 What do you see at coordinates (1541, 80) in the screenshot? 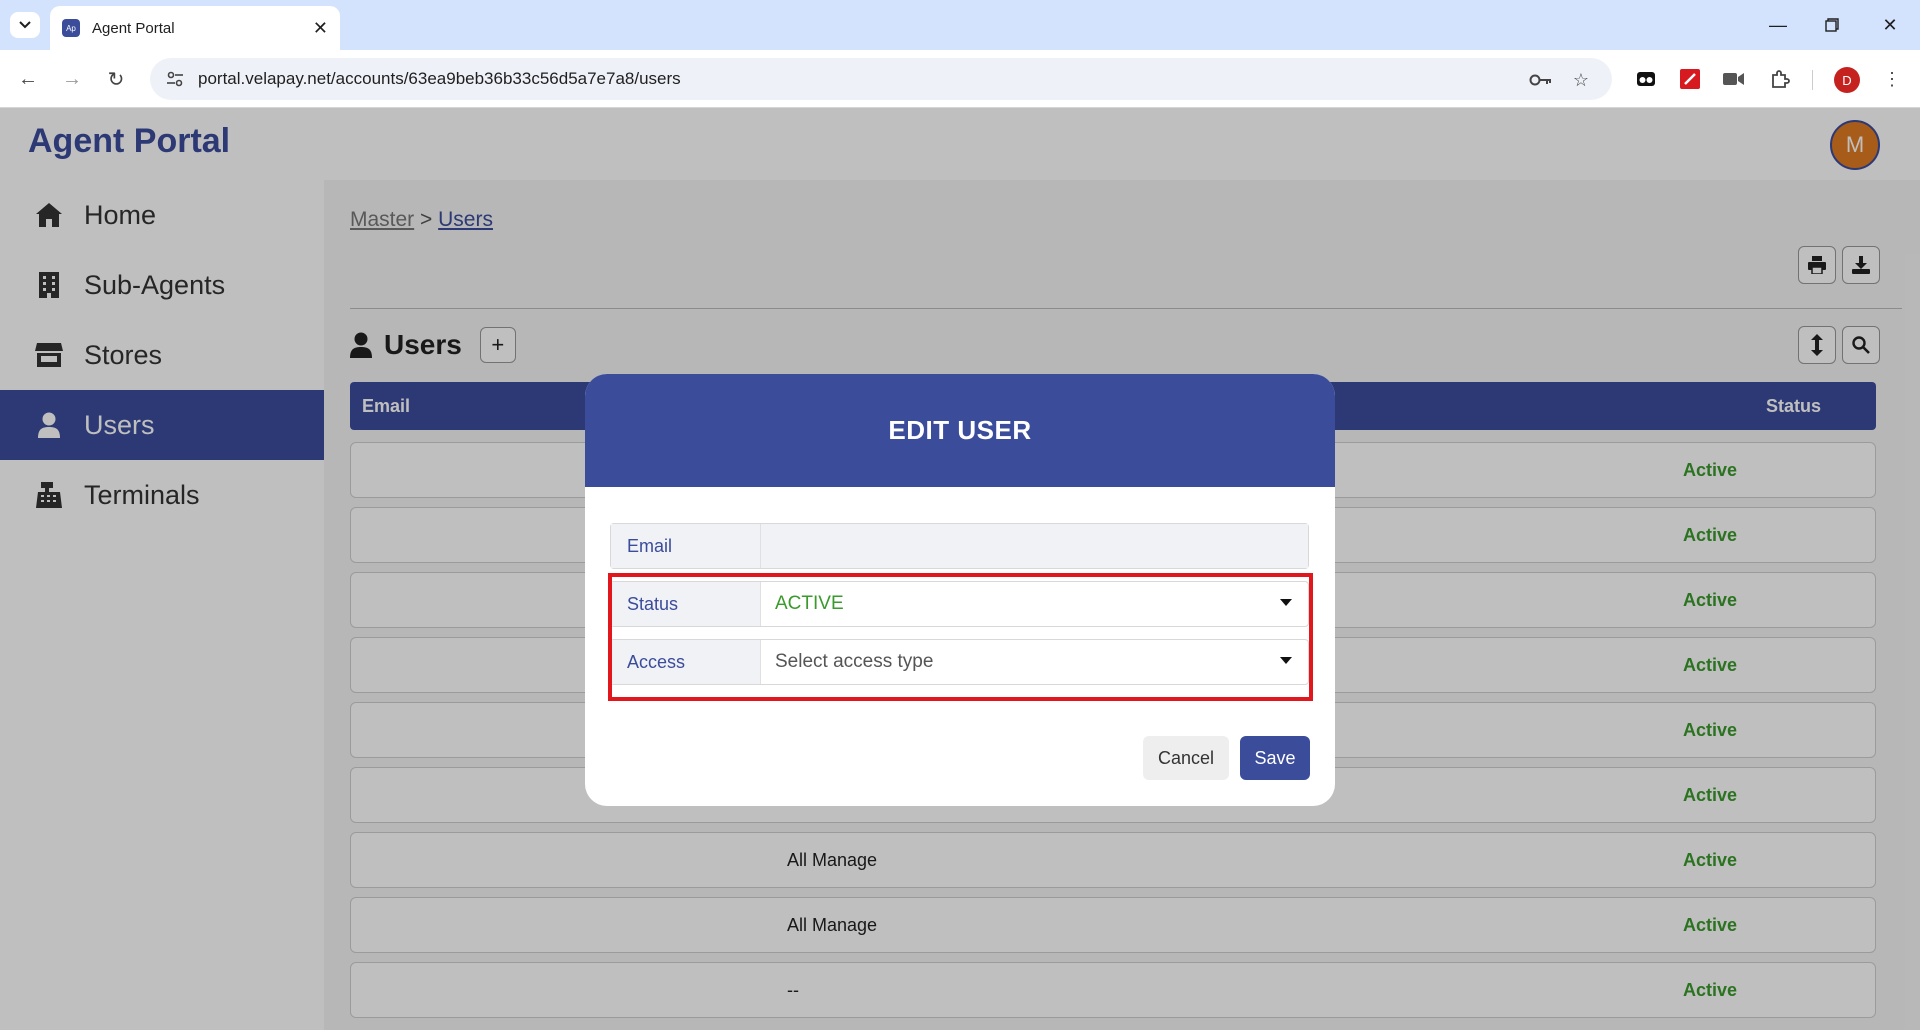
I see `password-key-icon` at bounding box center [1541, 80].